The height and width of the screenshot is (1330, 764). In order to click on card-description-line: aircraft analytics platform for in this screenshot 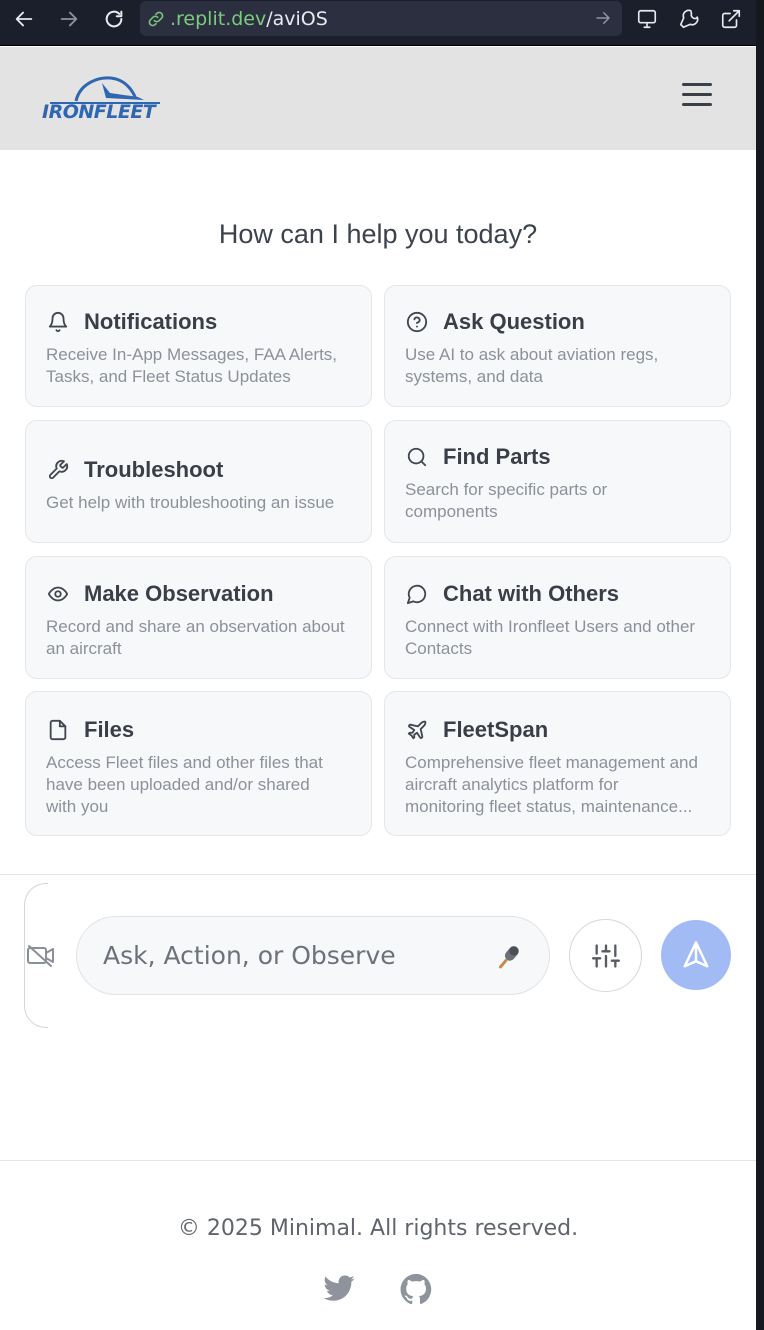, I will do `click(512, 784)`.